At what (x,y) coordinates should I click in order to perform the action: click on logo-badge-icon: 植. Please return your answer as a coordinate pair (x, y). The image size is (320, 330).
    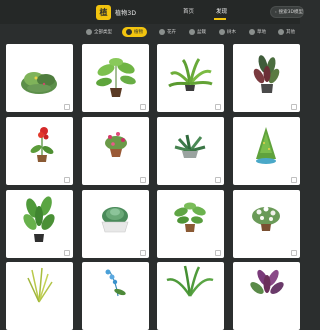
    Looking at the image, I should click on (103, 12).